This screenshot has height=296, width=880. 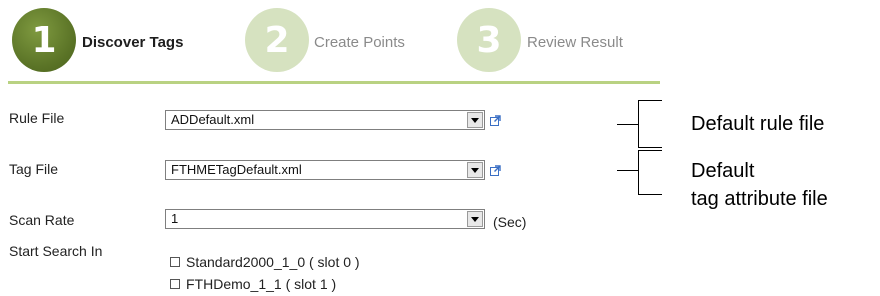 What do you see at coordinates (575, 42) in the screenshot?
I see `step-3-label: Review Result` at bounding box center [575, 42].